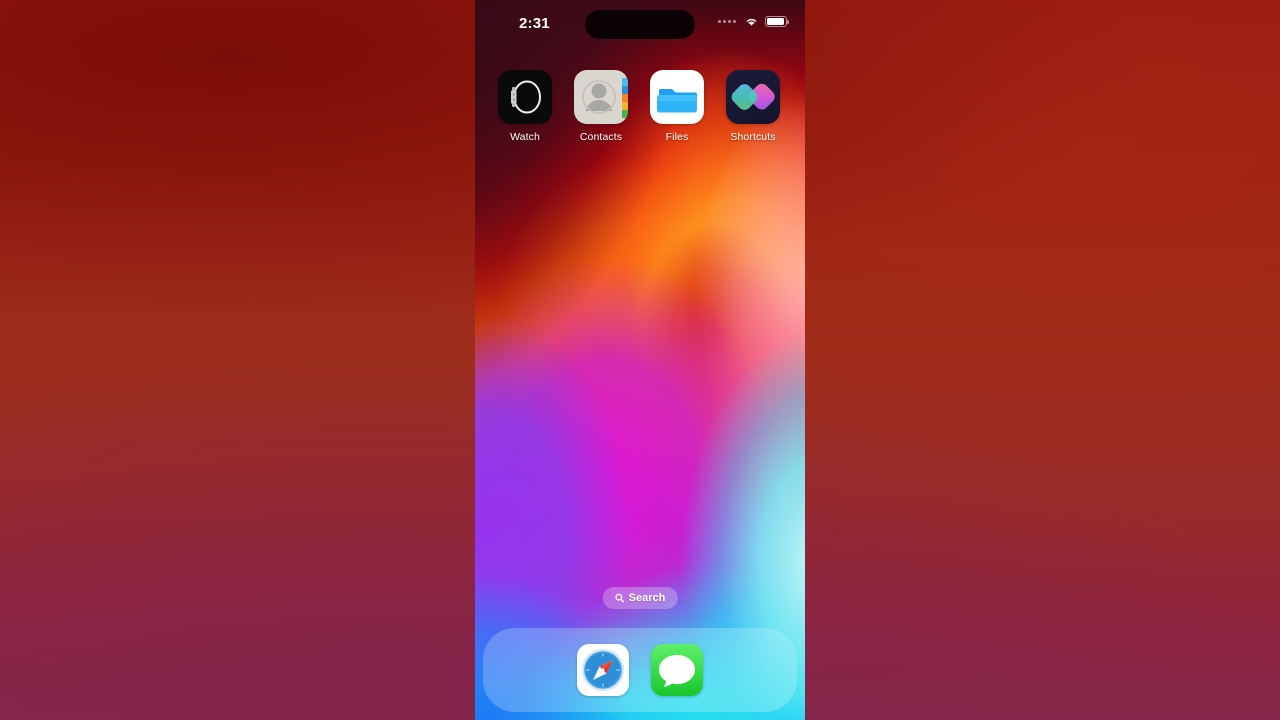 Image resolution: width=1280 pixels, height=720 pixels. I want to click on search-pill: Search, so click(640, 598).